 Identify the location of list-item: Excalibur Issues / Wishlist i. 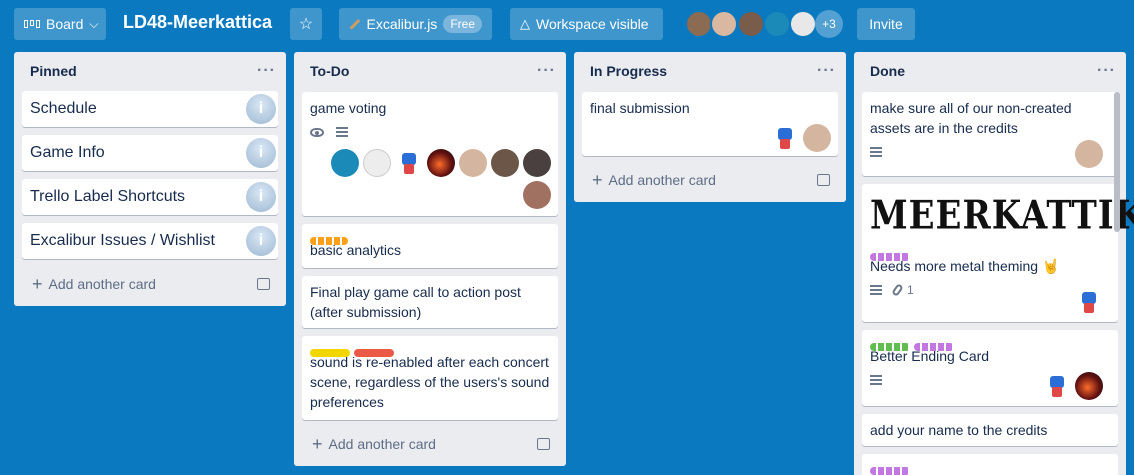
(150, 241).